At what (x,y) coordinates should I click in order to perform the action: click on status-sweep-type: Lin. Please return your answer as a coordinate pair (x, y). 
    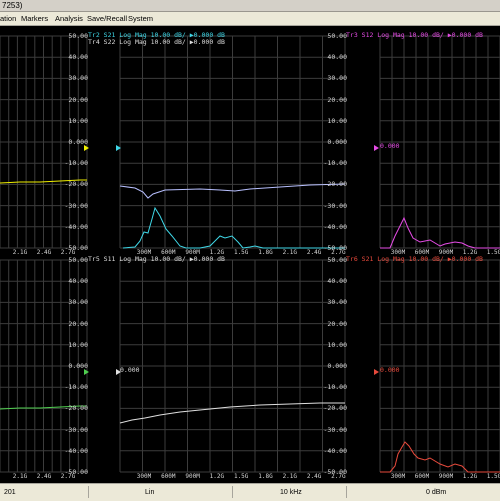
    Looking at the image, I should click on (150, 492).